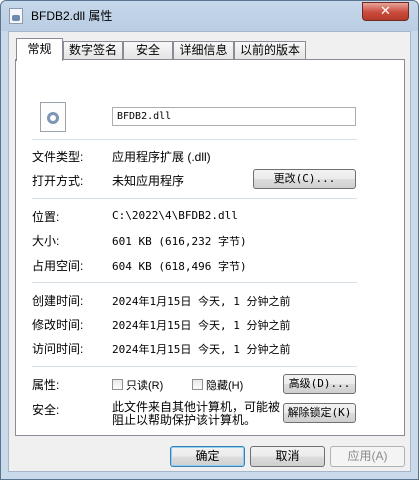 This screenshot has width=419, height=480. What do you see at coordinates (319, 413) in the screenshot?
I see `unblock-button: 解除锁定(K)` at bounding box center [319, 413].